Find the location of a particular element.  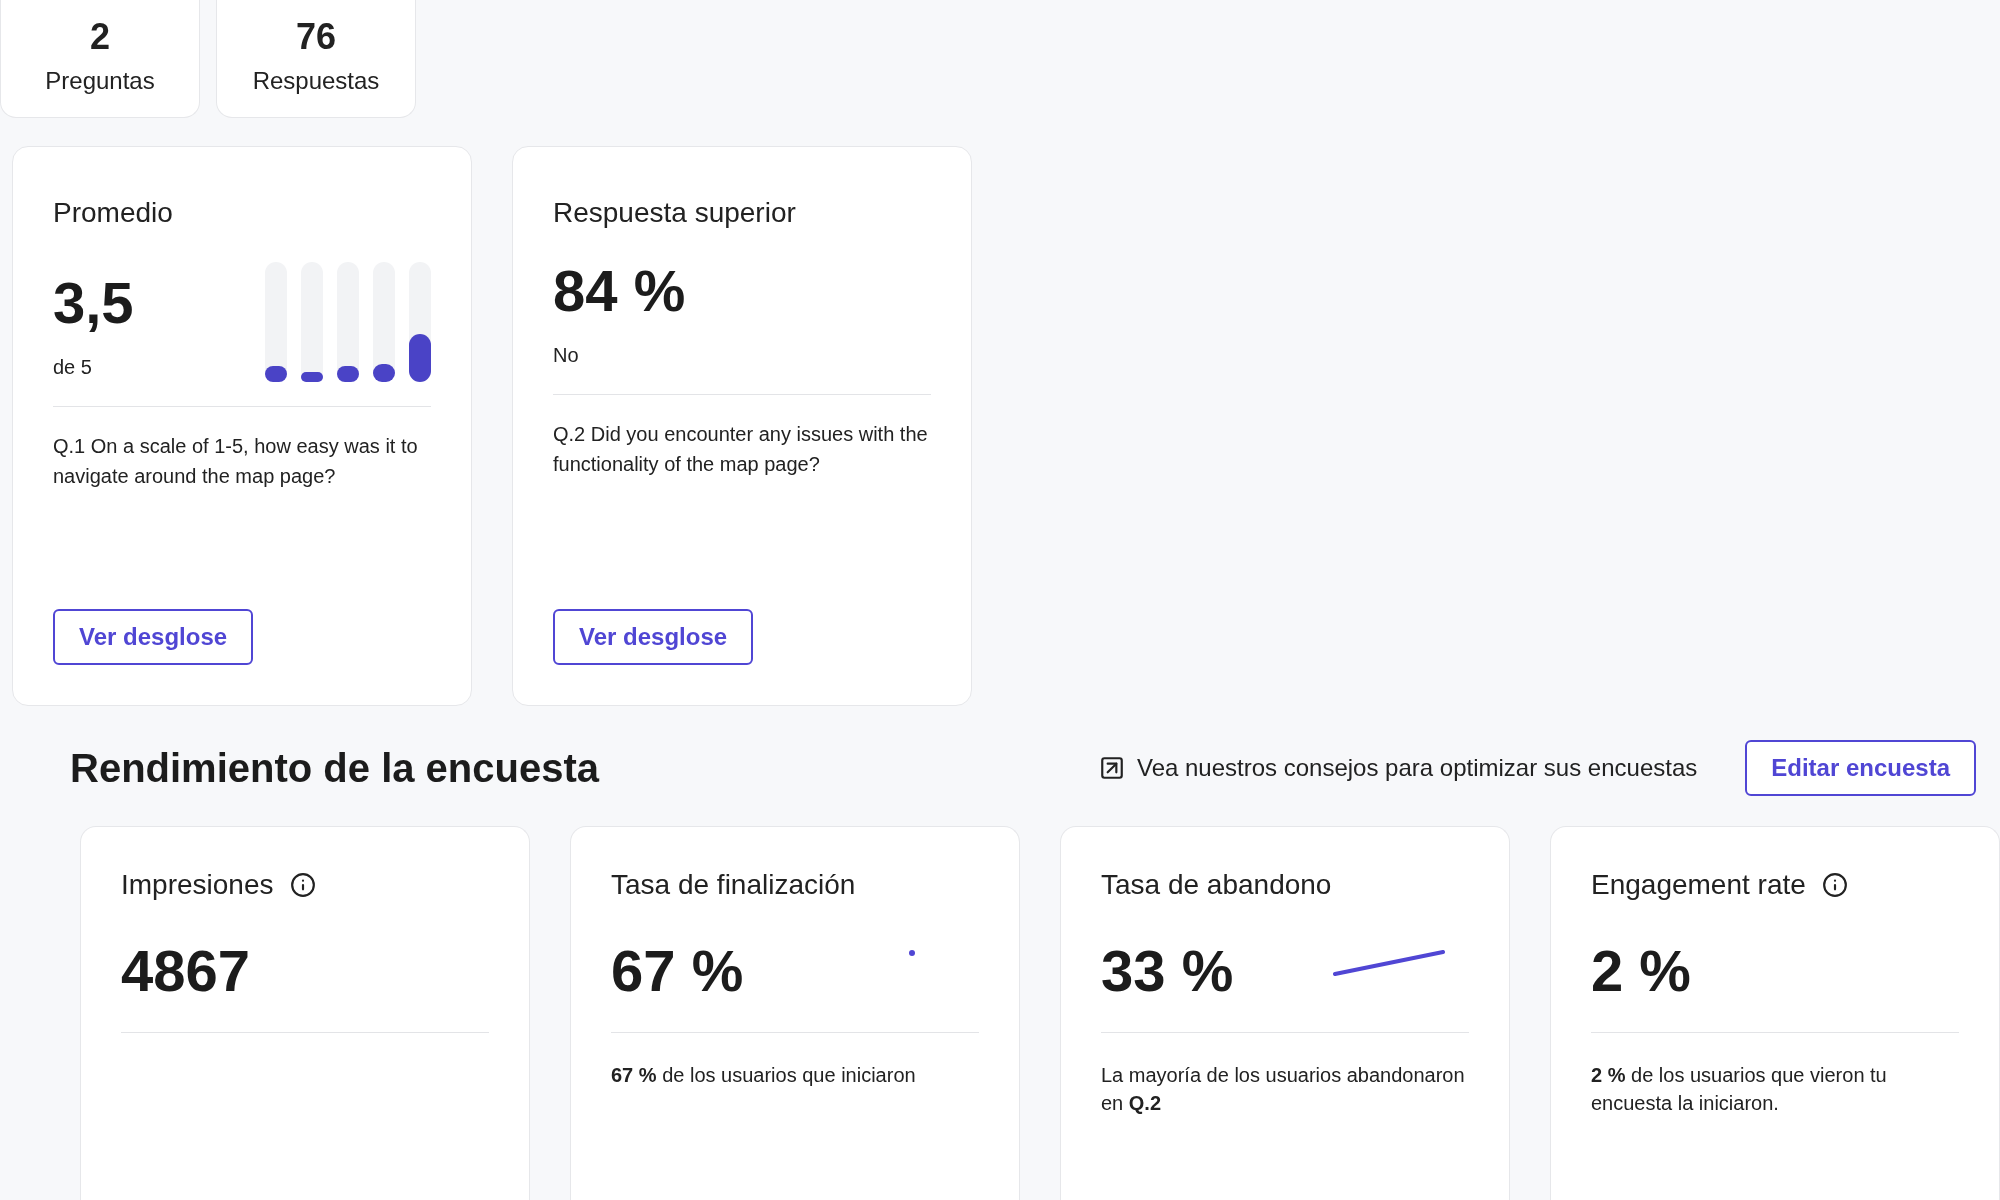

section-heading: Rendimiento de la encuesta is located at coordinates (335, 768).